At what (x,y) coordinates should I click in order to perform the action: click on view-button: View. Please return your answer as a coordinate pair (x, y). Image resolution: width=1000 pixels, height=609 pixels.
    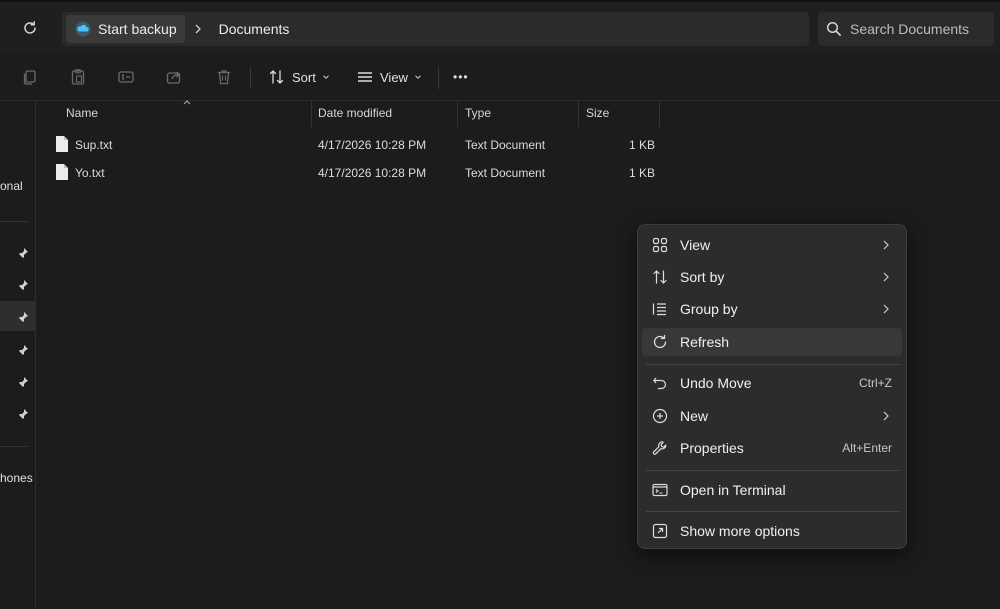
    Looking at the image, I should click on (389, 77).